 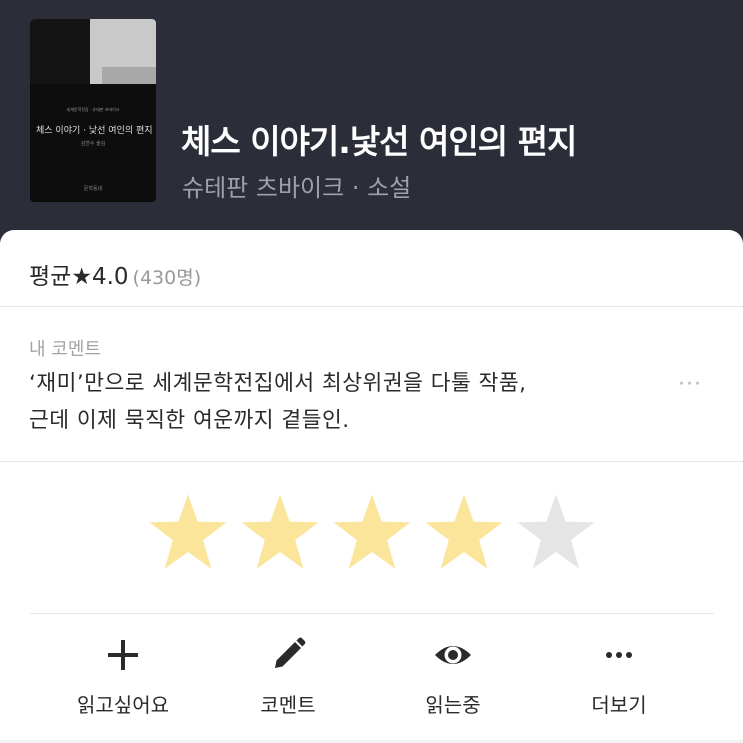 What do you see at coordinates (167, 278) in the screenshot?
I see `rating-count: (430명)` at bounding box center [167, 278].